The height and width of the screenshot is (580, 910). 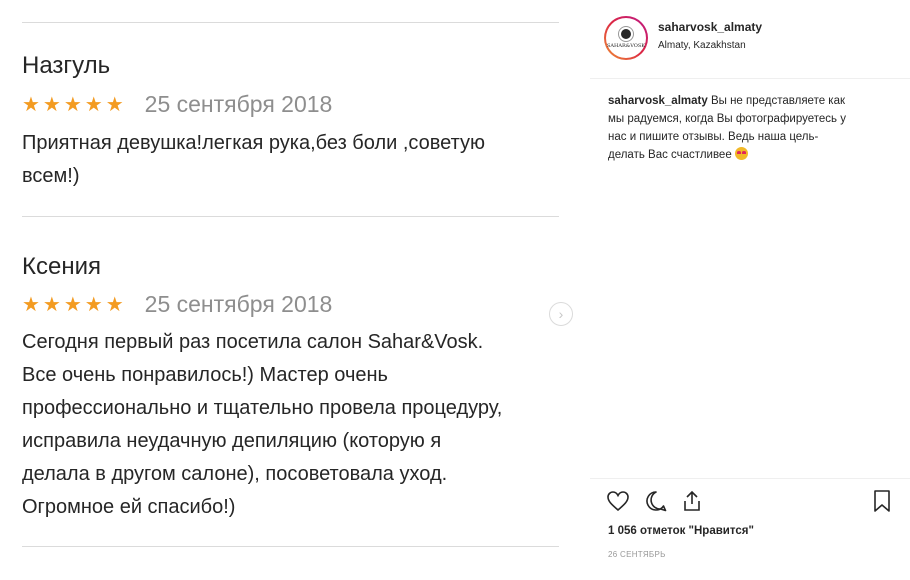 What do you see at coordinates (656, 501) in the screenshot?
I see `comment-icon` at bounding box center [656, 501].